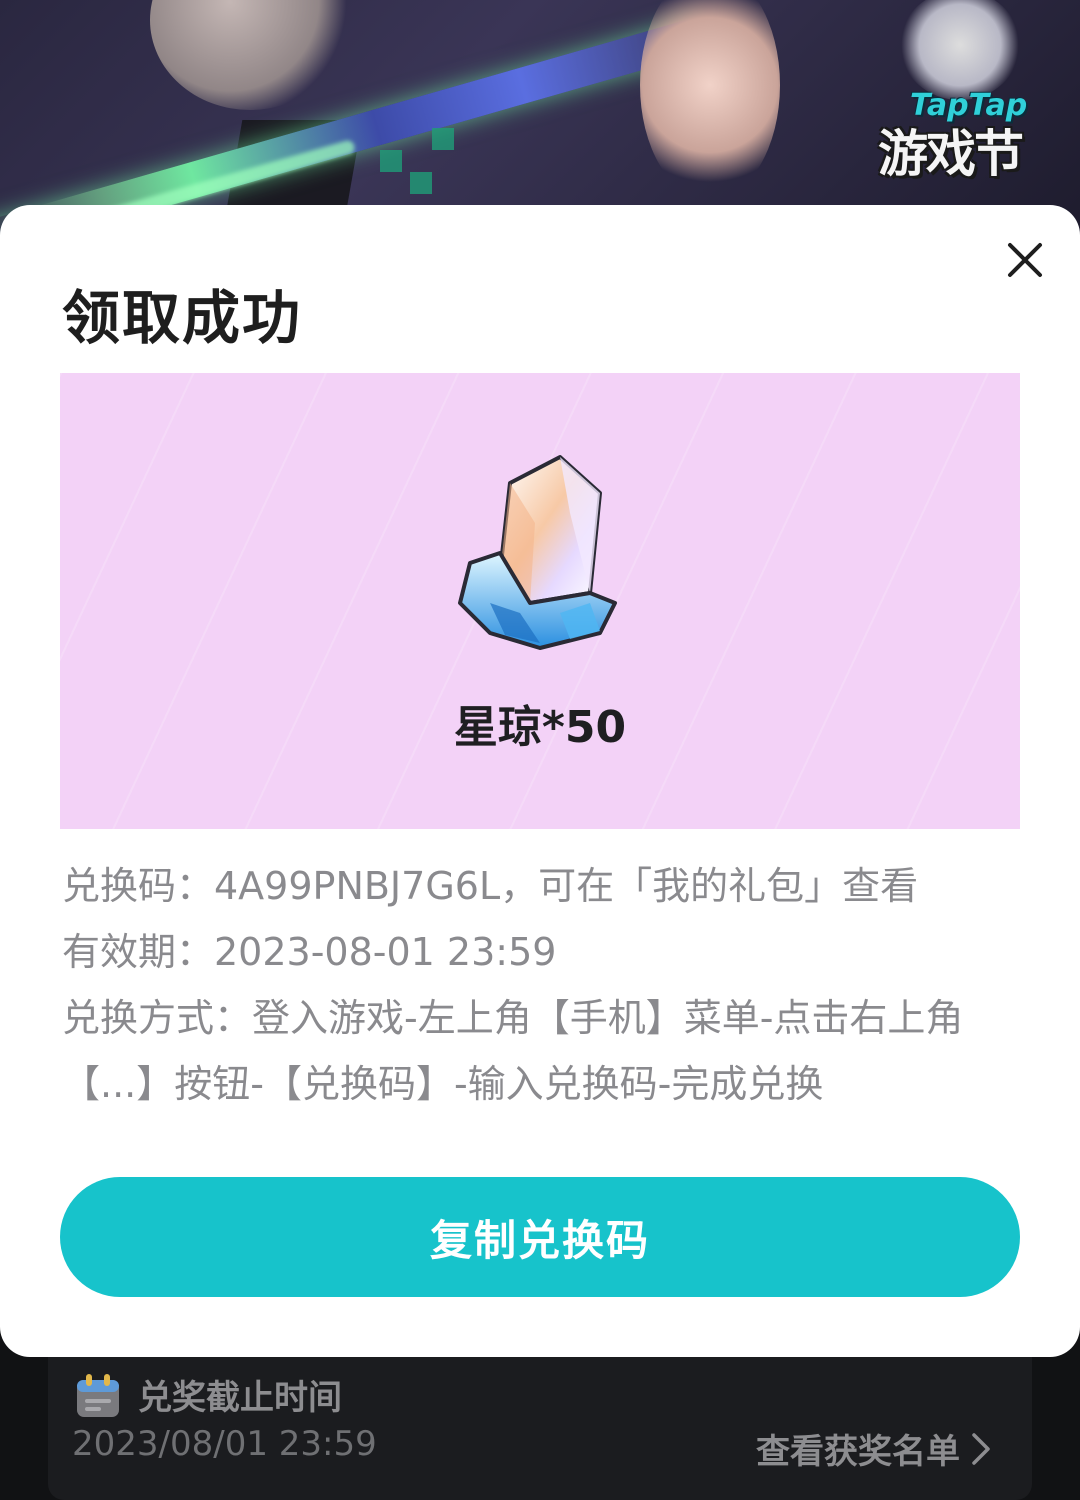  What do you see at coordinates (98, 1395) in the screenshot?
I see `calendar-icon` at bounding box center [98, 1395].